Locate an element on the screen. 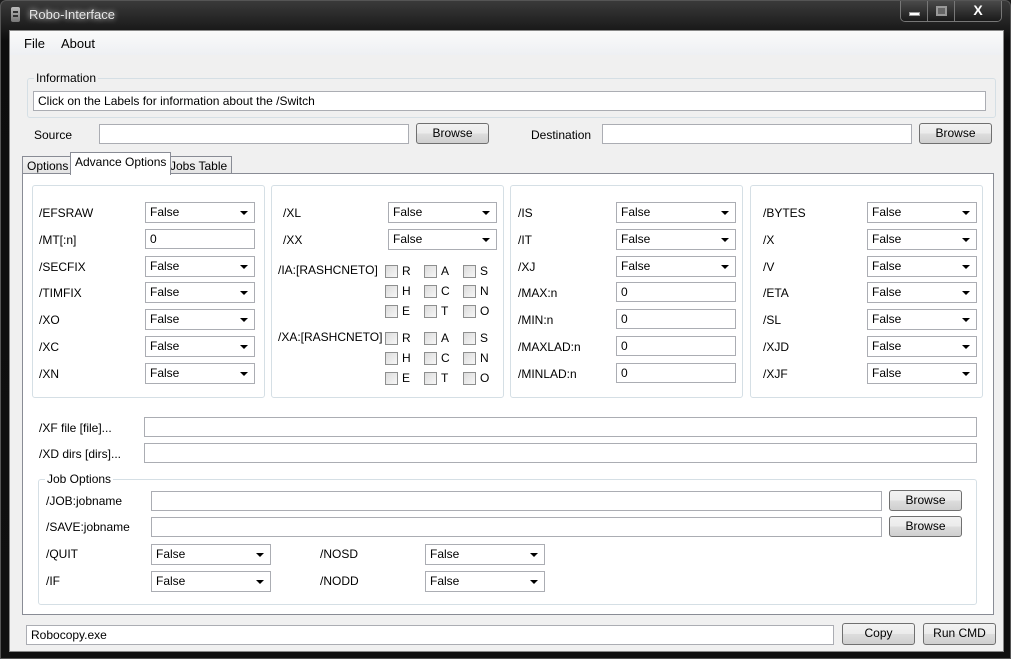  ia-checkbox-c is located at coordinates (430, 291).